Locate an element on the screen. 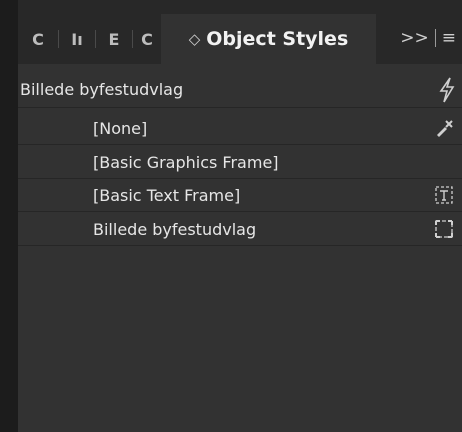 Image resolution: width=462 pixels, height=432 pixels. style-row-basic-graphics-frame: [Basic Graphics Frame] is located at coordinates (240, 162).